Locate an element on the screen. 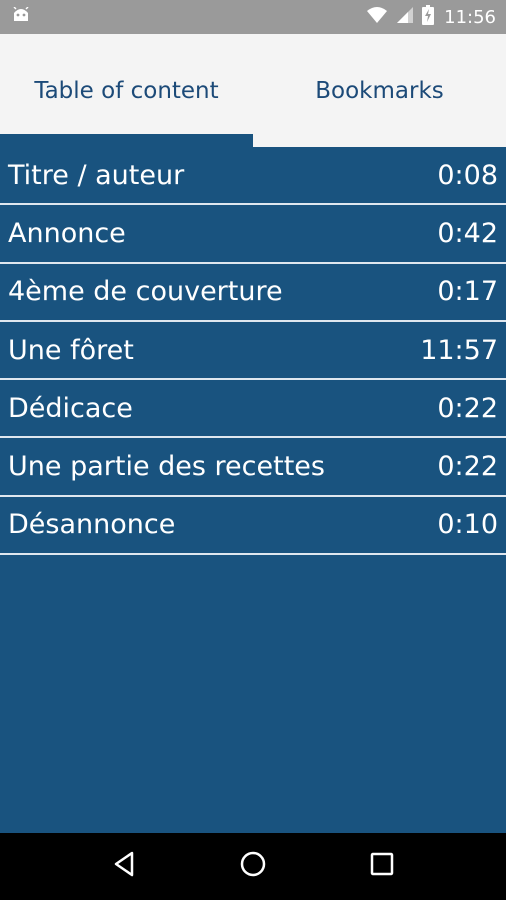 The image size is (506, 900). tab-bookmarks: Bookmarks is located at coordinates (379, 90).